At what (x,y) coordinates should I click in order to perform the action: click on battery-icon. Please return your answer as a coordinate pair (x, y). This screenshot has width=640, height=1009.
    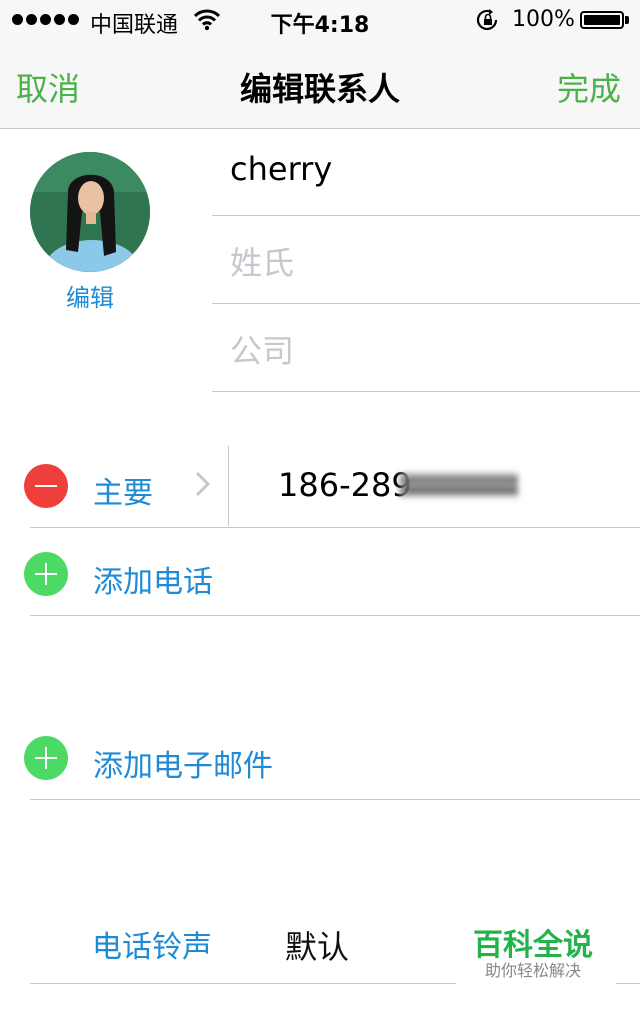
    Looking at the image, I should click on (602, 20).